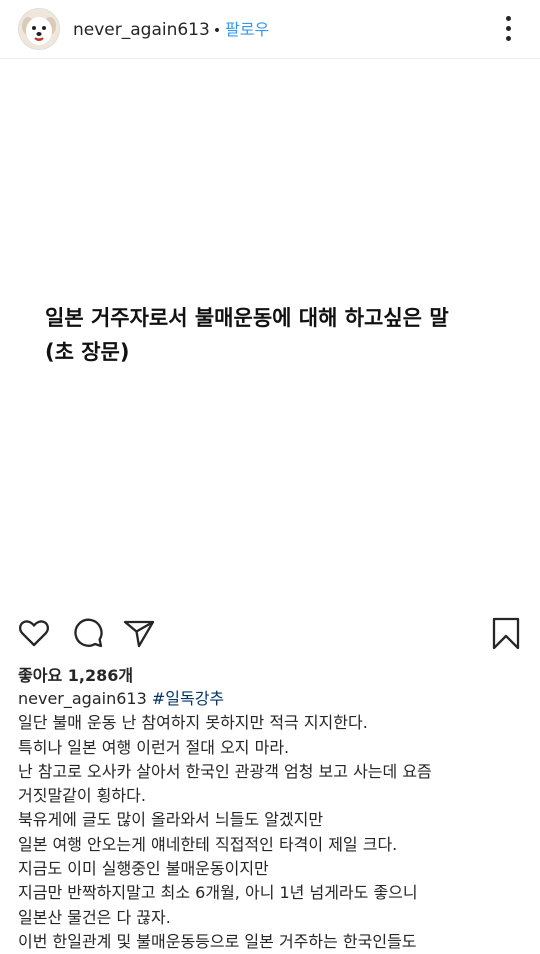 The width and height of the screenshot is (540, 954). What do you see at coordinates (75, 674) in the screenshot?
I see `like-count: 좋아요 1,286개` at bounding box center [75, 674].